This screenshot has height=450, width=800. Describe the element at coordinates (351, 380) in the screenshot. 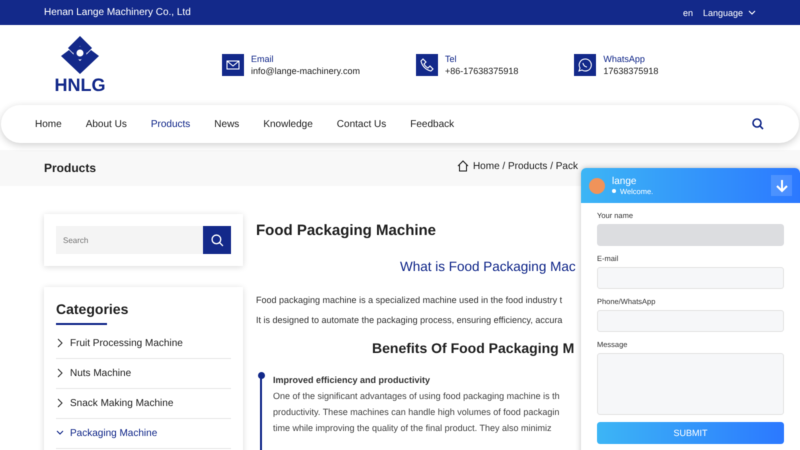

I see `benefit-title: Improved efficiency and productivity` at that location.